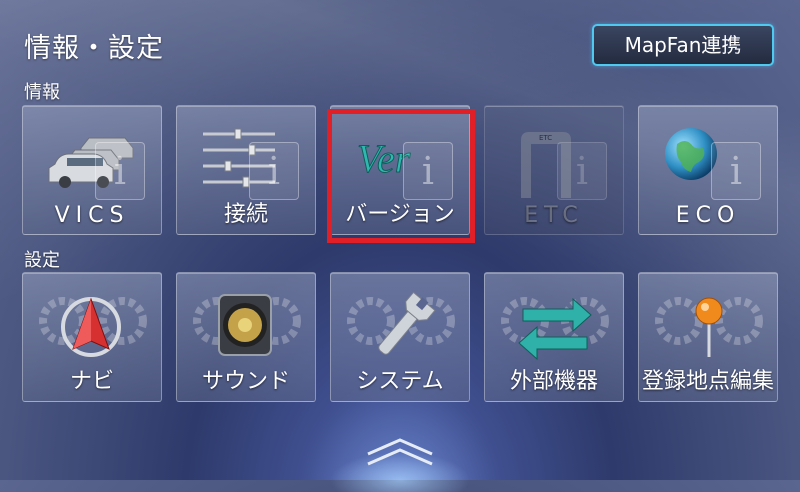  I want to click on tile-label: システム, so click(400, 381).